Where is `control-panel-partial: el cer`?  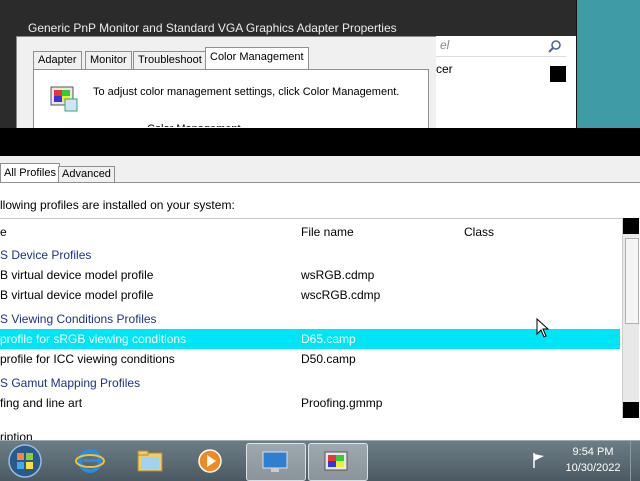
control-panel-partial: el cer is located at coordinates (506, 82).